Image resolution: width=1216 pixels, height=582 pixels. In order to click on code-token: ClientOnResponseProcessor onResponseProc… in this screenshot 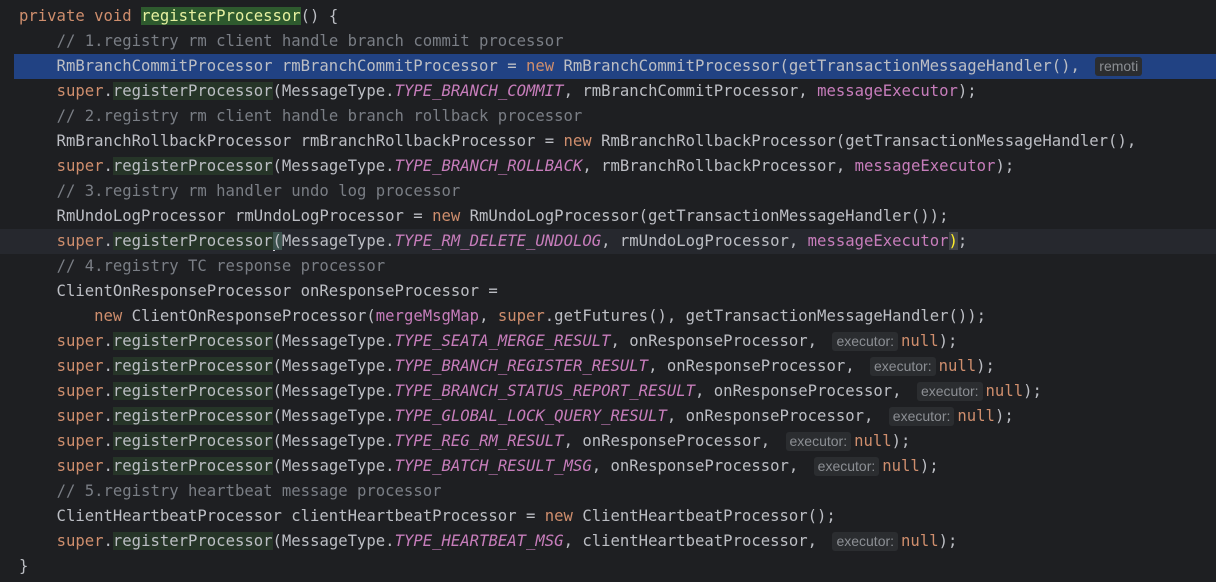, I will do `click(258, 291)`.